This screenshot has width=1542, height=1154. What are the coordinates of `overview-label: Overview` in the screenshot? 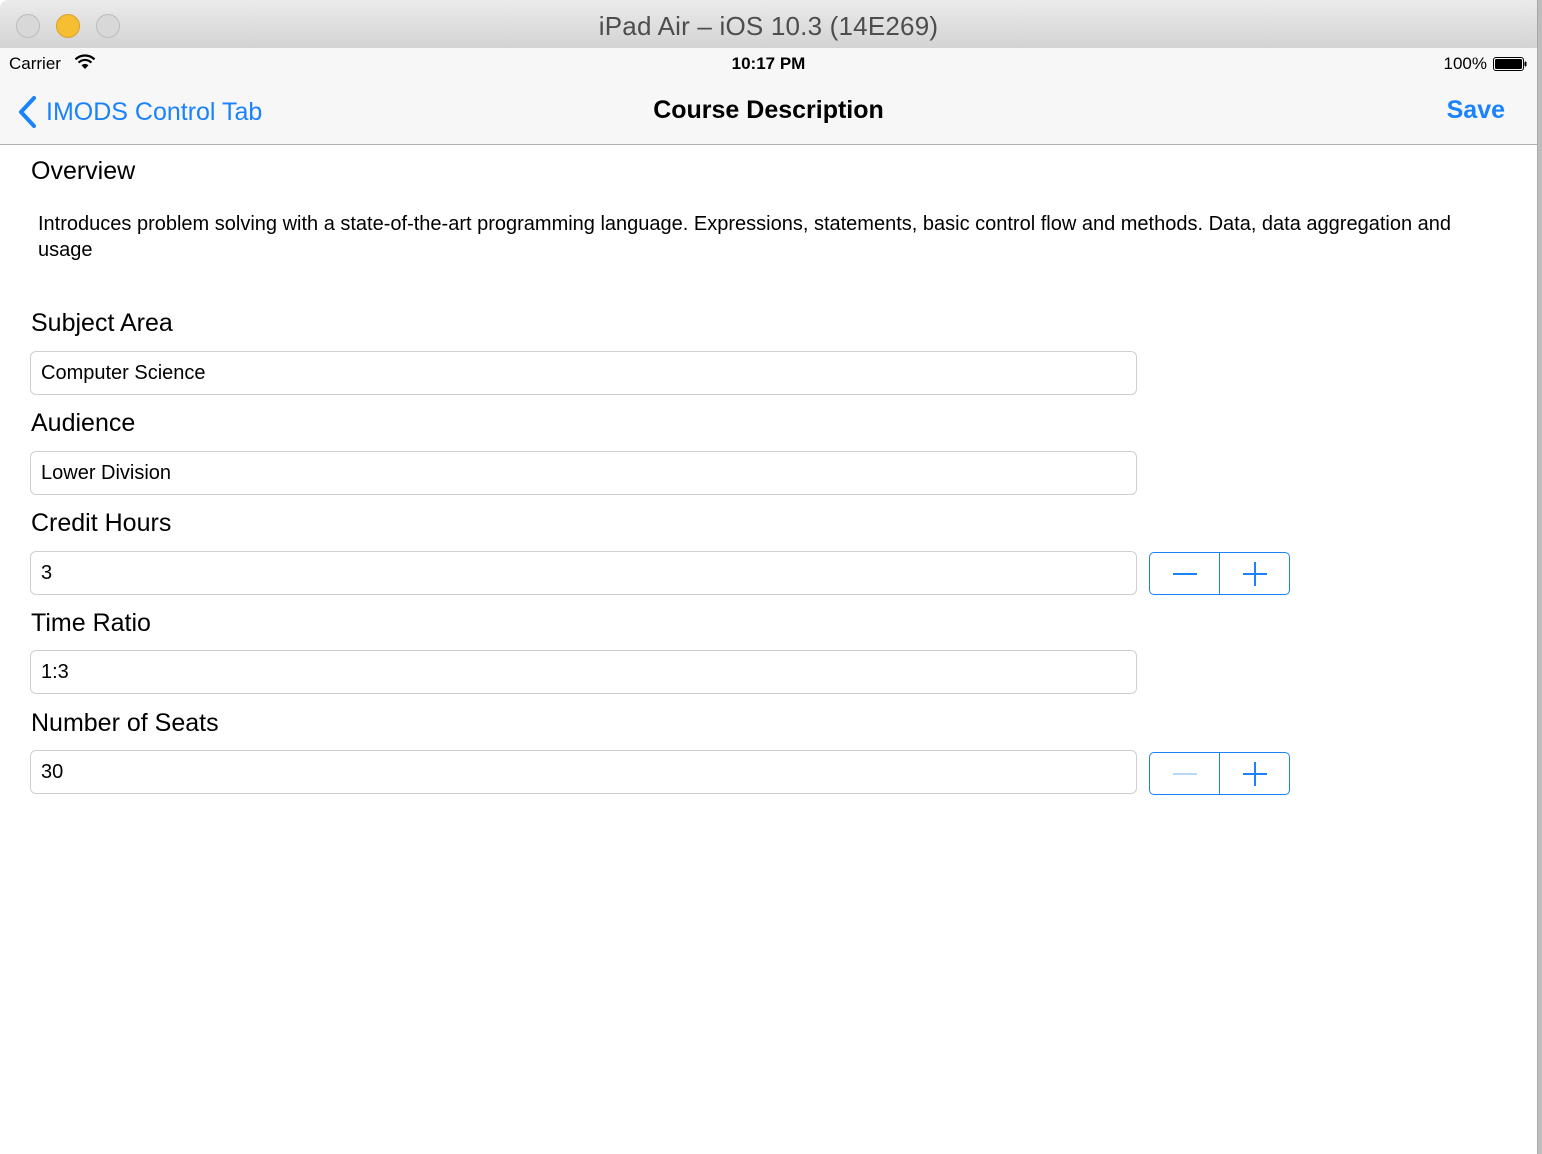 It's located at (83, 171).